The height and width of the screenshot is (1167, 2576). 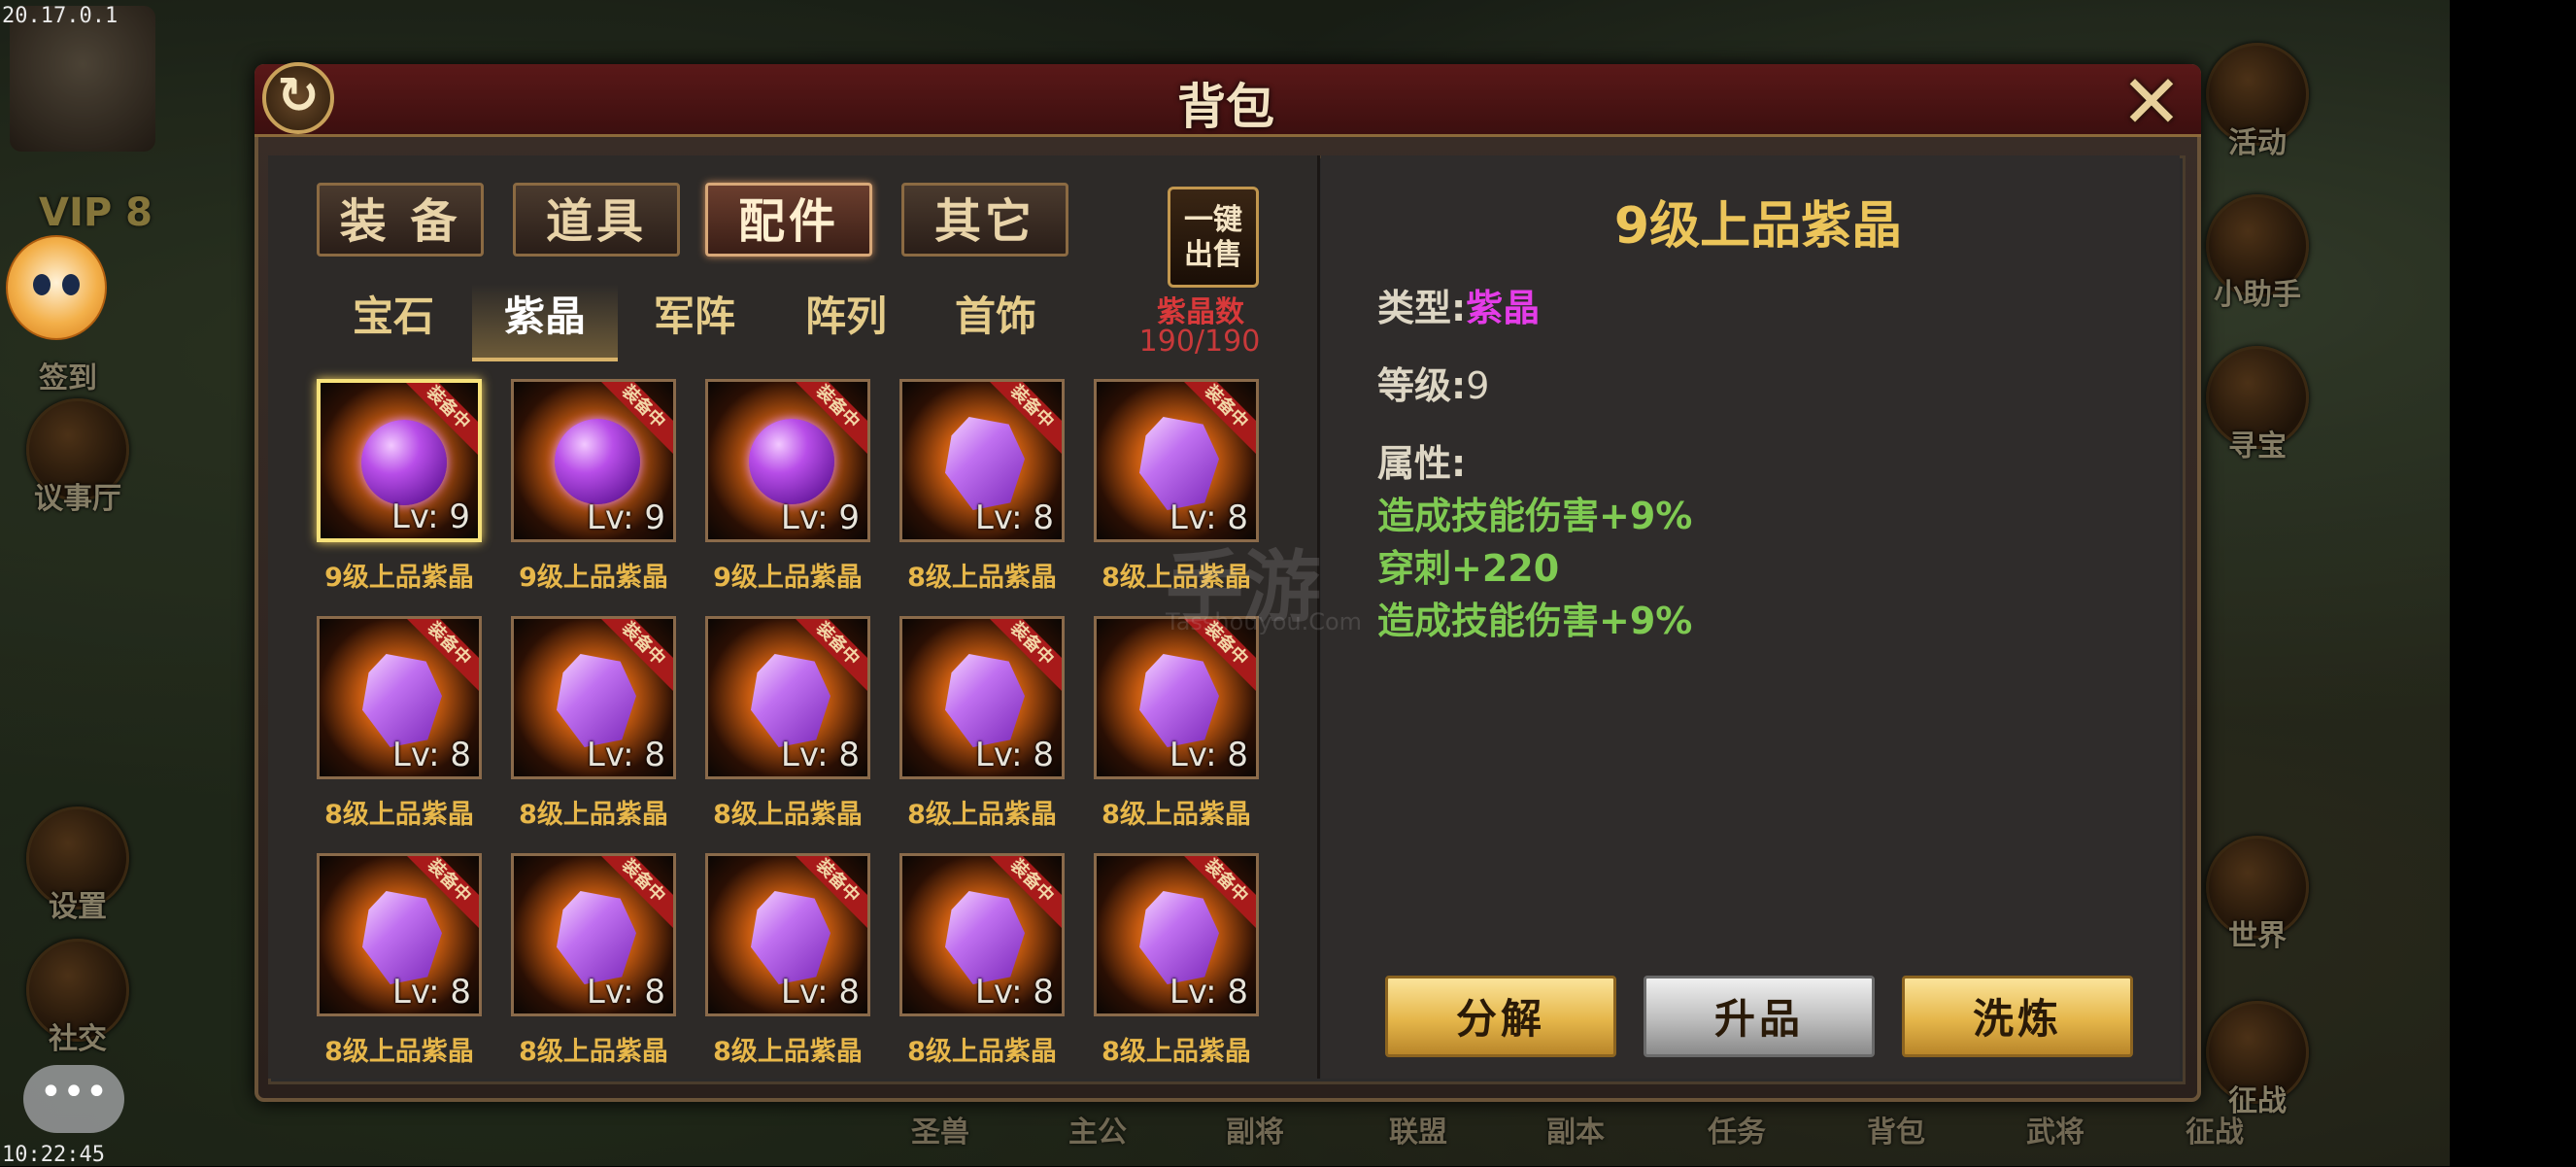 What do you see at coordinates (545, 322) in the screenshot?
I see `subtab-amethyst: 紫晶` at bounding box center [545, 322].